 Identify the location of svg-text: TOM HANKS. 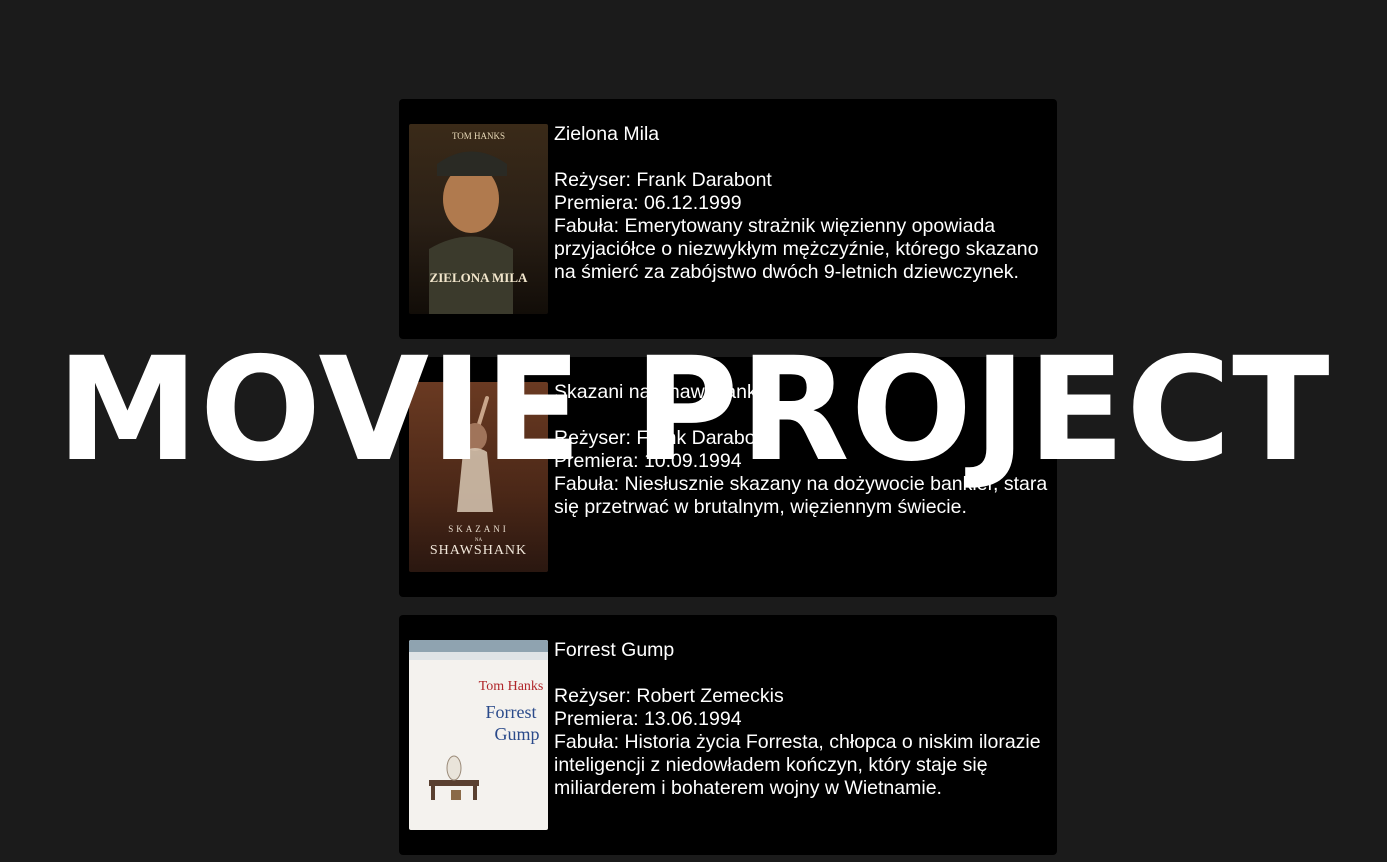
(478, 136).